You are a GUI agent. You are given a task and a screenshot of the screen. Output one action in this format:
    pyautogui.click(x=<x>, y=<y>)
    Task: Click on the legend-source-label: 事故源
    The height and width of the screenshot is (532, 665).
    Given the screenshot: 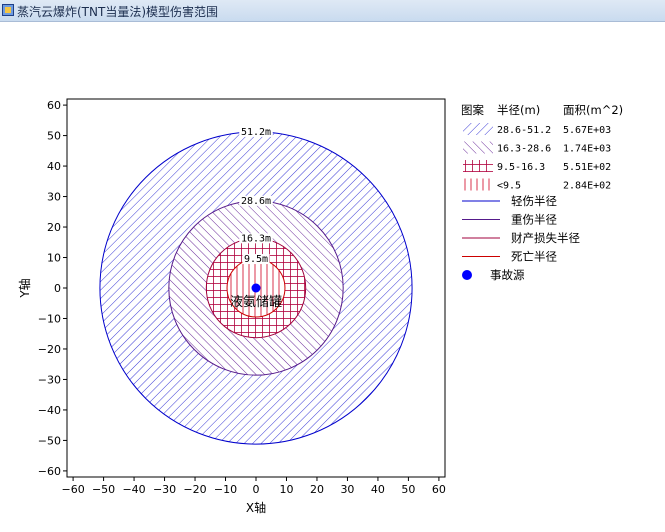 What is the action you would take?
    pyautogui.click(x=507, y=275)
    